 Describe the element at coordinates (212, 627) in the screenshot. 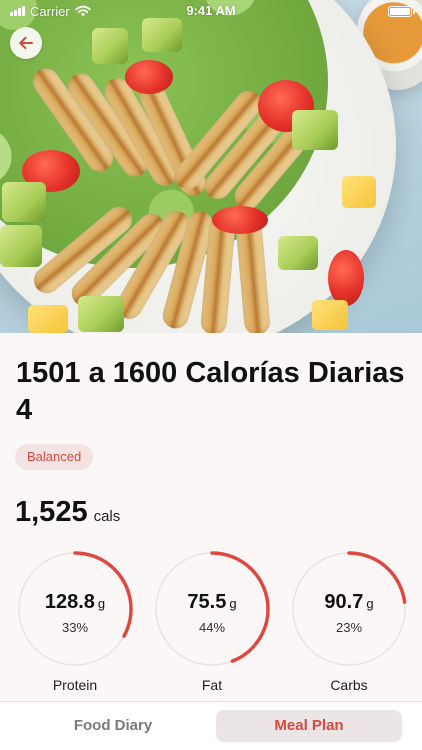

I see `macro-percent: 44%` at that location.